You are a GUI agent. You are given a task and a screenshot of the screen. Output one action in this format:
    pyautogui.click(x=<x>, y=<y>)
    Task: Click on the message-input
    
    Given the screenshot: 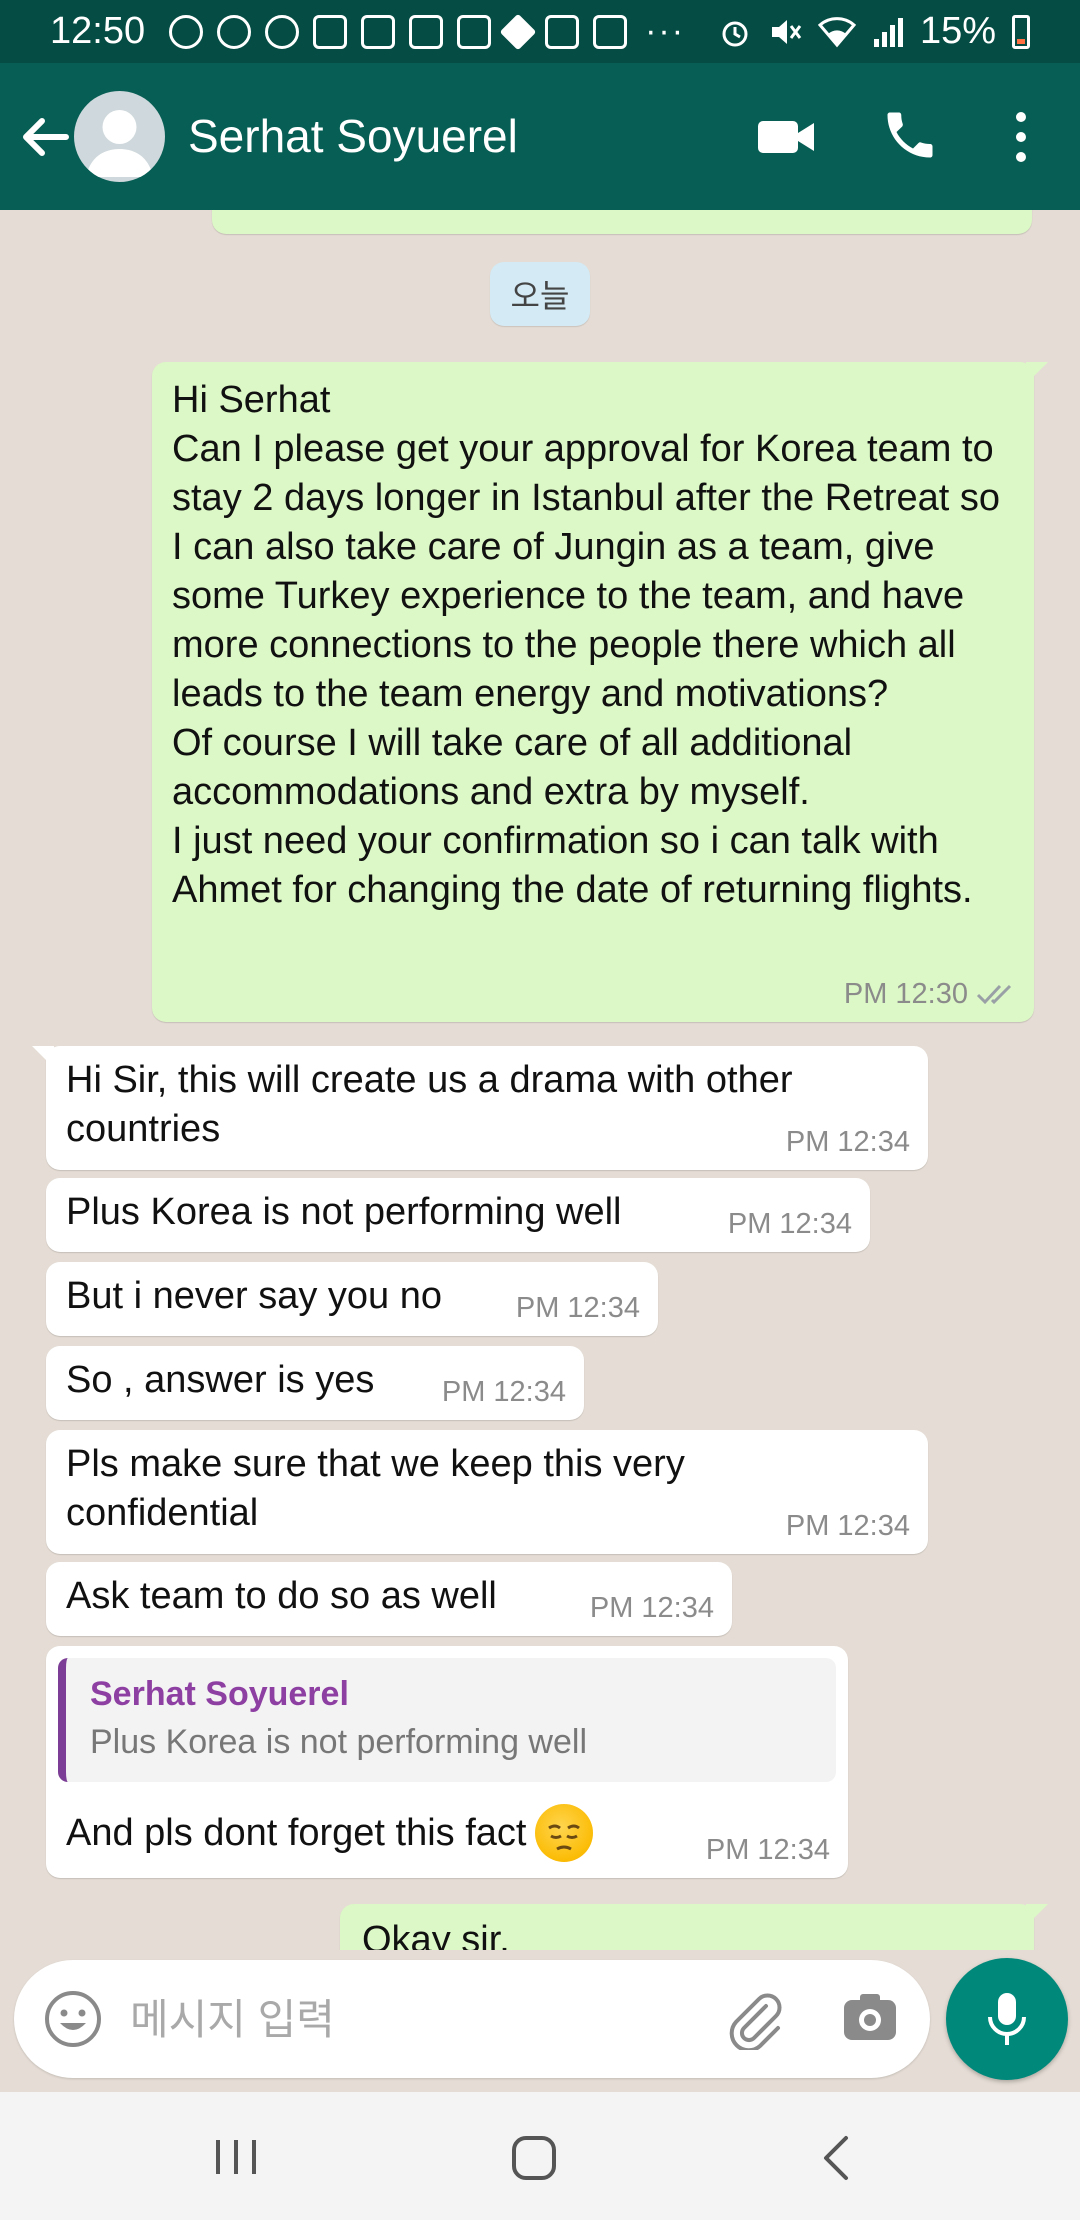 What is the action you would take?
    pyautogui.click(x=410, y=2020)
    